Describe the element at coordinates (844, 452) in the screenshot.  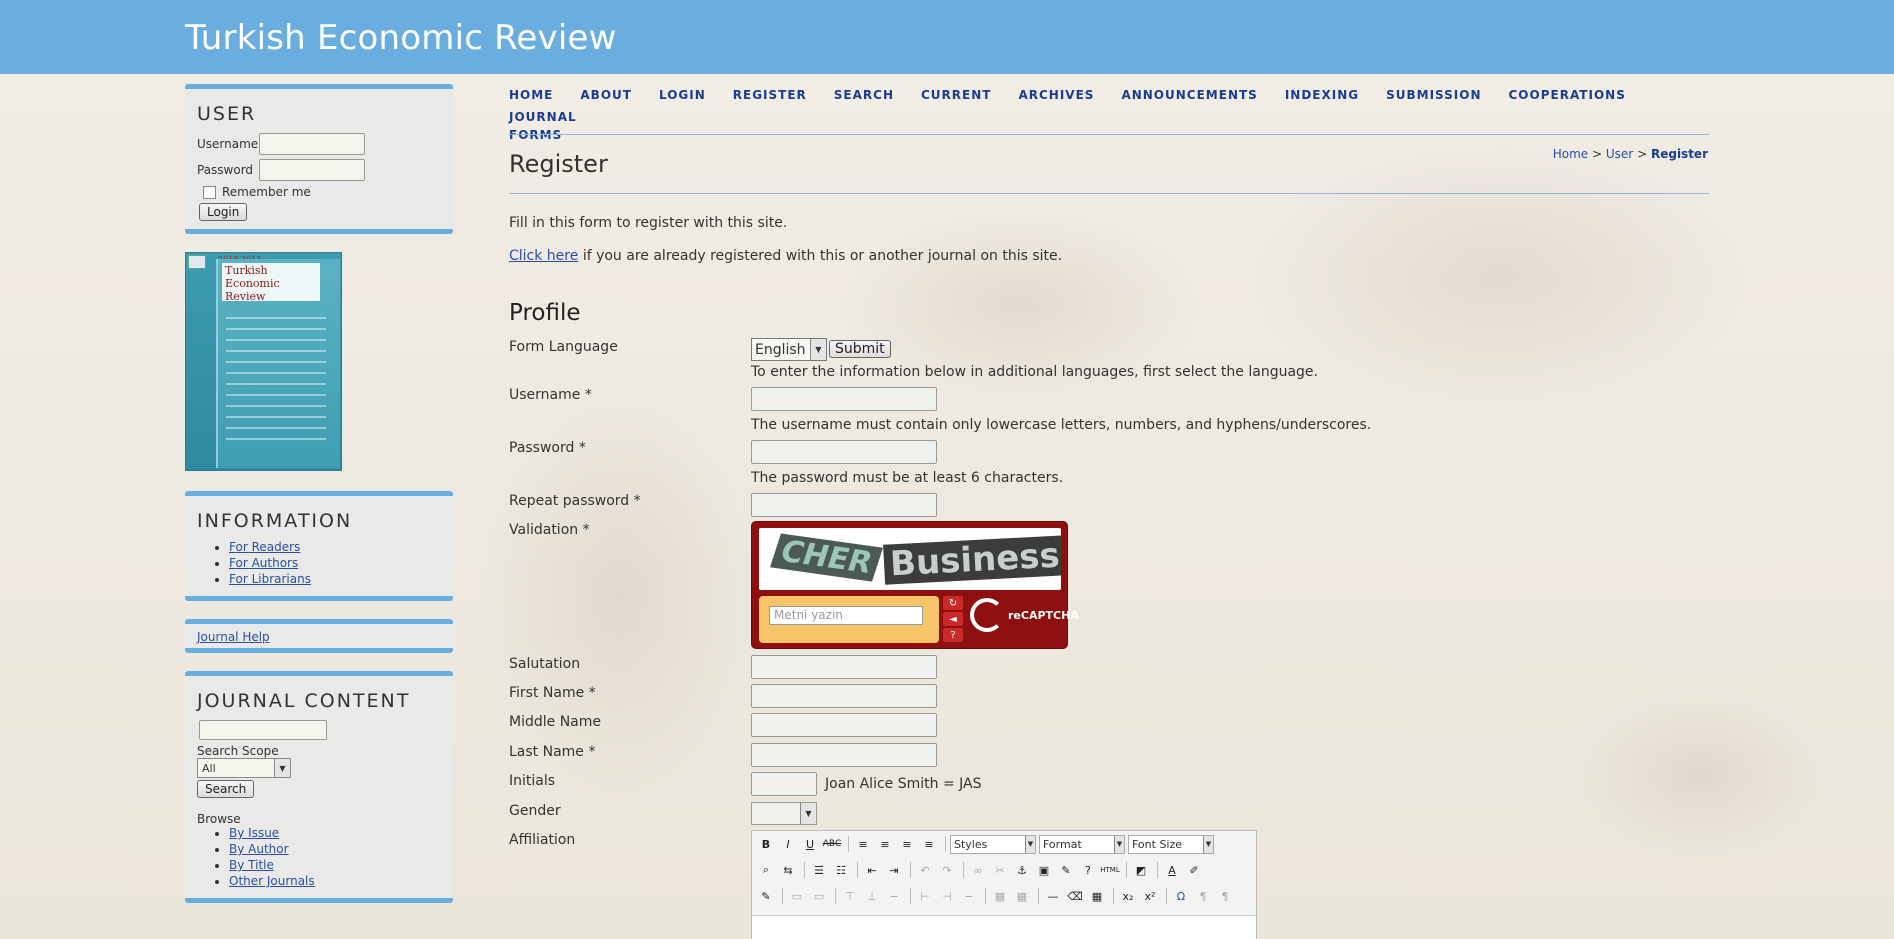
I see `password-input` at that location.